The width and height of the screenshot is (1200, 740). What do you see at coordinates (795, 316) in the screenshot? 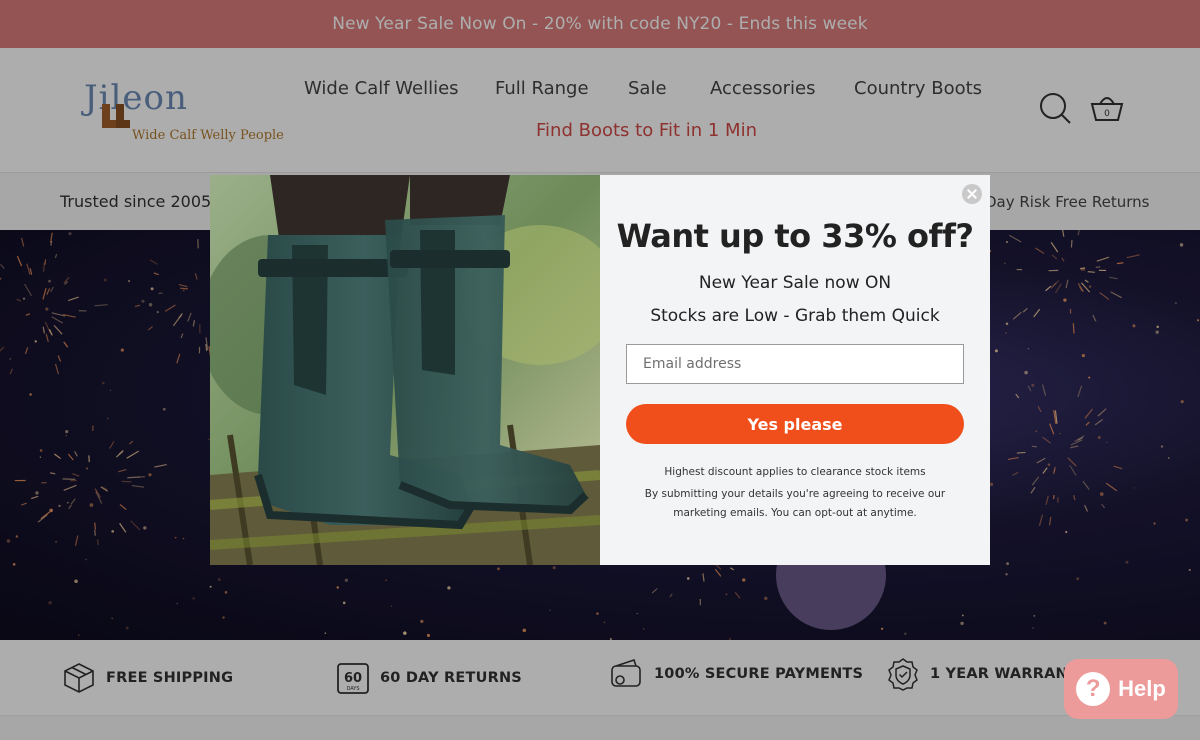
I see `popup-subtitle-2: Stocks are Low - Grab them Quick` at bounding box center [795, 316].